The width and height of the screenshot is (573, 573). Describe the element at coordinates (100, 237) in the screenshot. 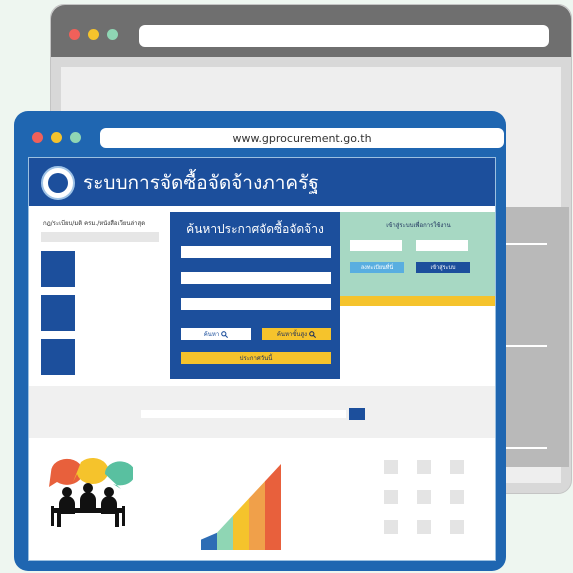

I see `regulations-bar` at that location.